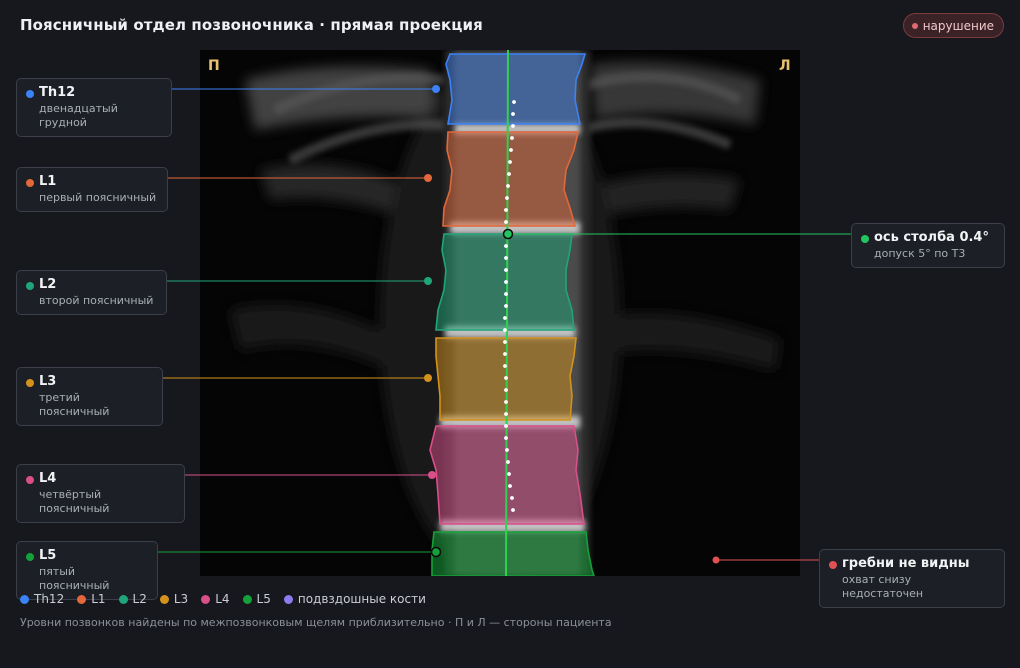 The width and height of the screenshot is (1020, 668). I want to click on legend: Th12 L1 L2 L3 L4 L5 подвздошные кости, so click(223, 599).